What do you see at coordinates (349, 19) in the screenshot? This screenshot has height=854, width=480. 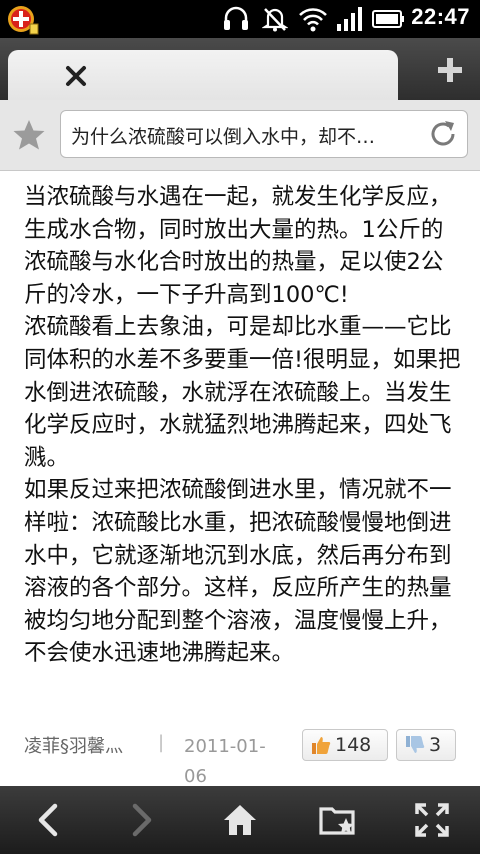 I see `signal-icon` at bounding box center [349, 19].